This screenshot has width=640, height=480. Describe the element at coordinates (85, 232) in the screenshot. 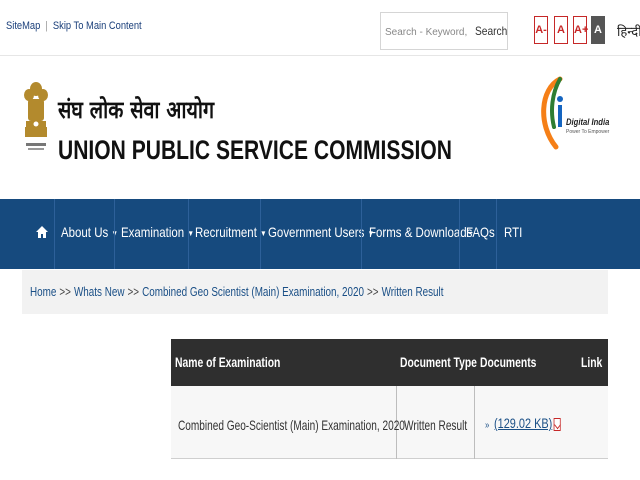

I see `nav-about-us-label: About Us` at that location.